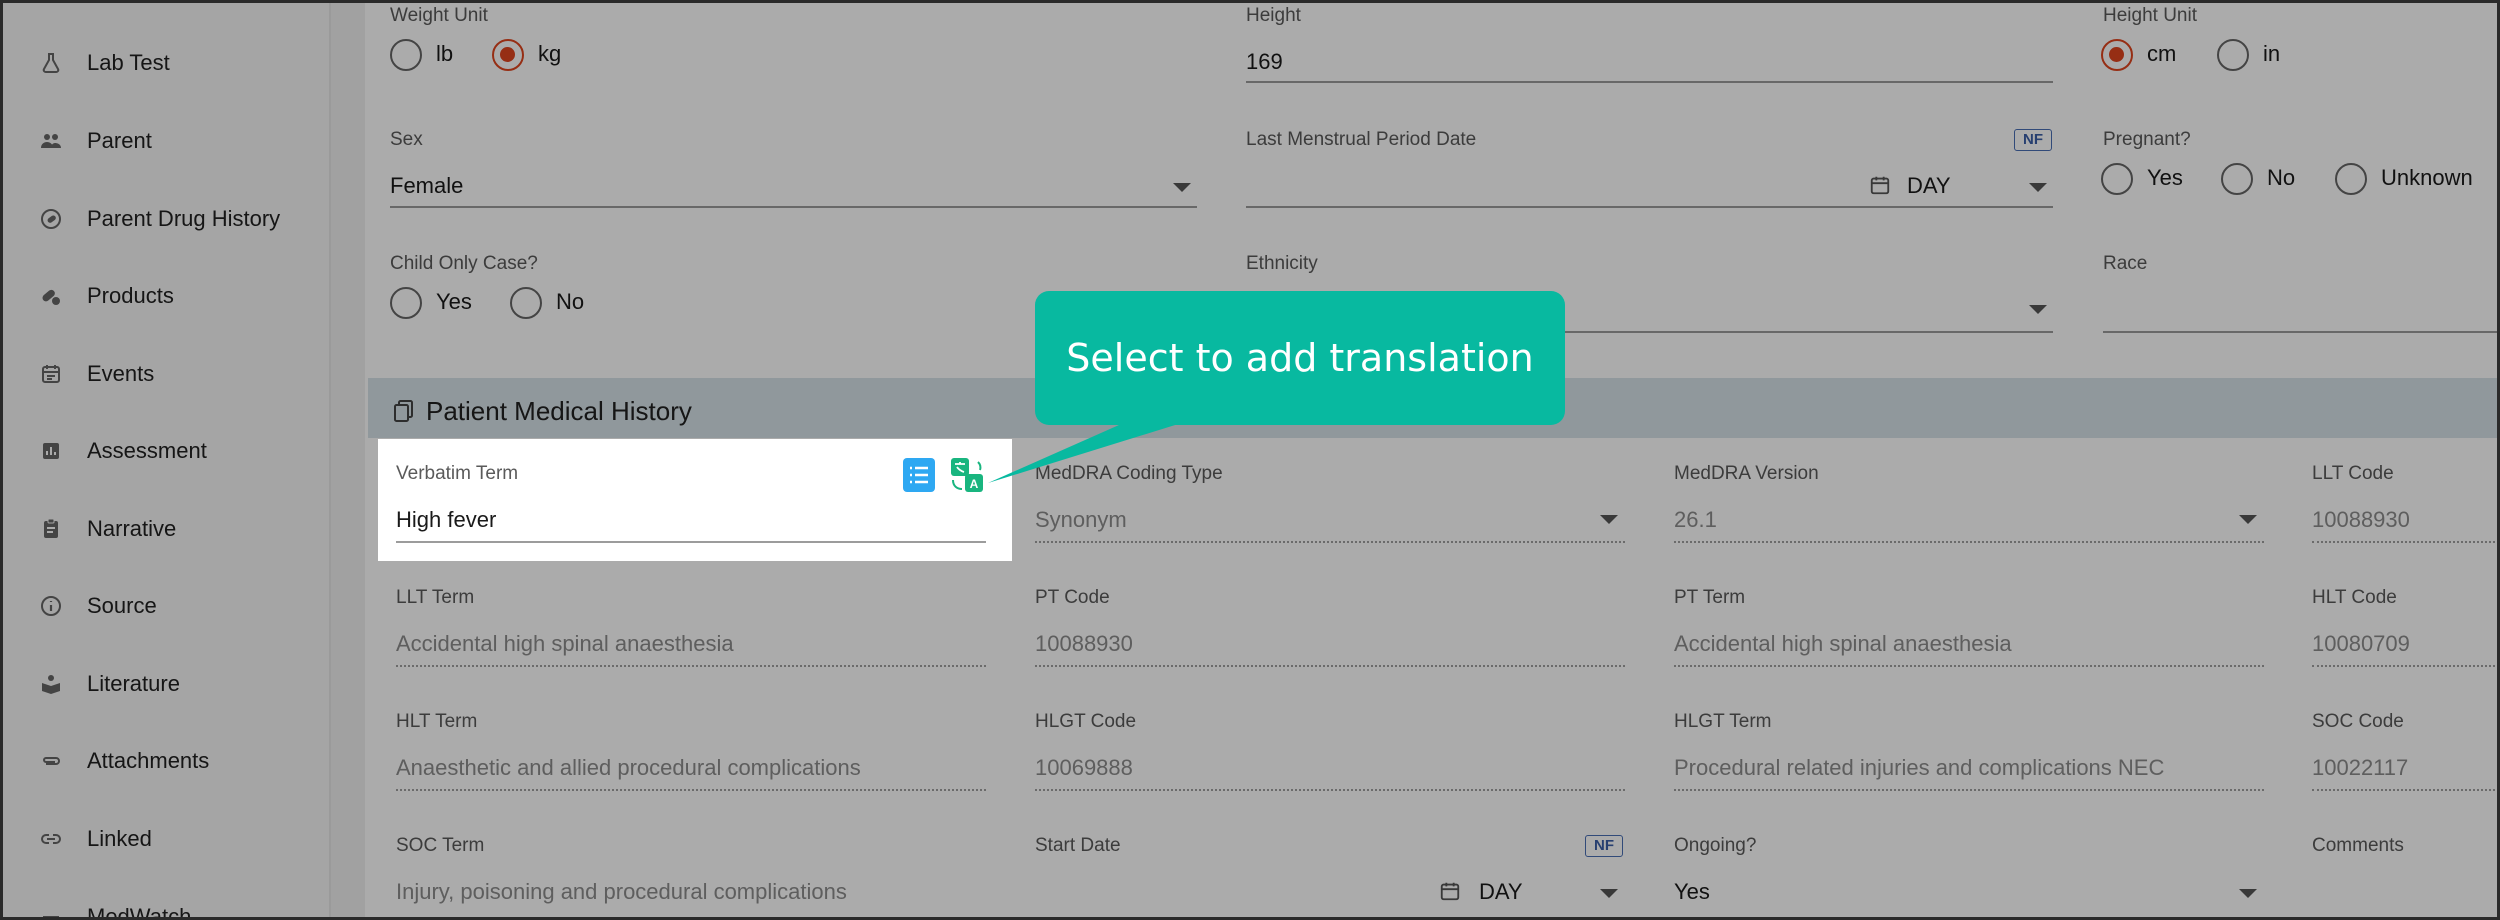  What do you see at coordinates (2358, 845) in the screenshot?
I see `comments-label: Comments` at bounding box center [2358, 845].